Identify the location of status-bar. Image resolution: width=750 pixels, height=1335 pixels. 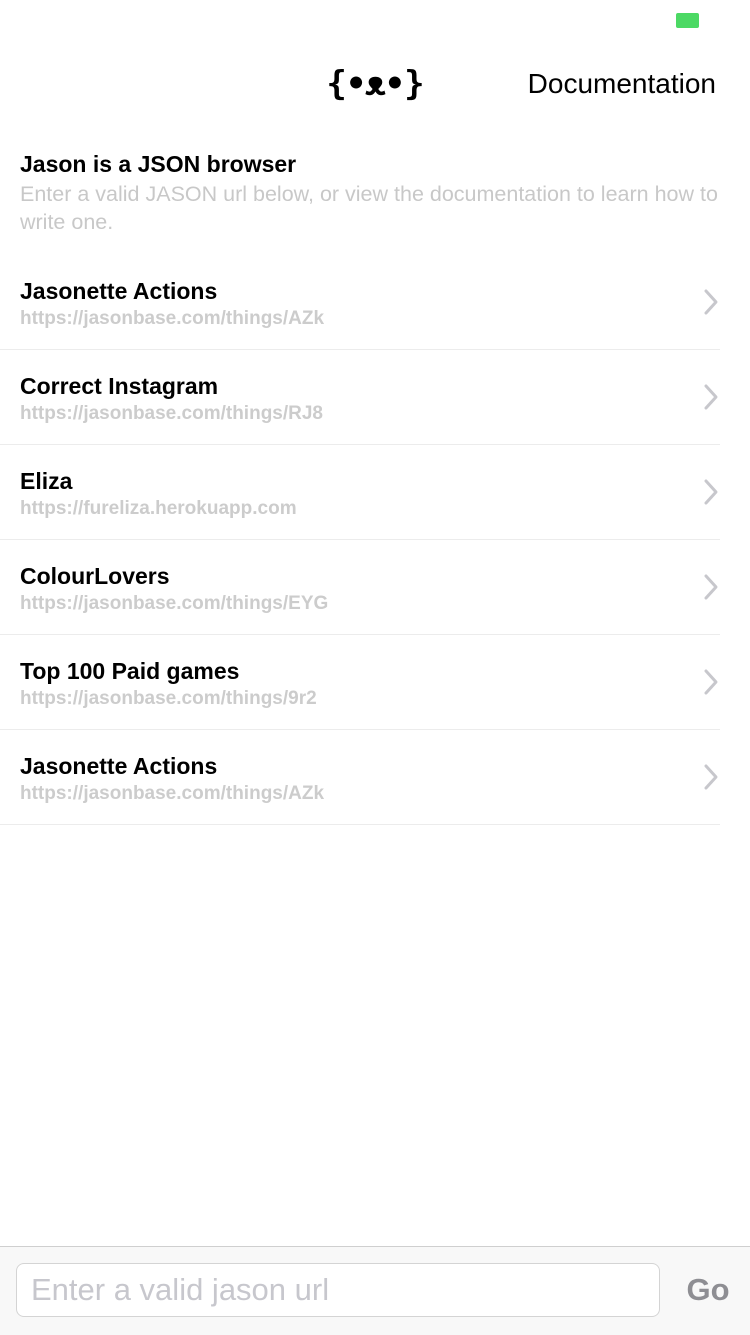
(375, 20).